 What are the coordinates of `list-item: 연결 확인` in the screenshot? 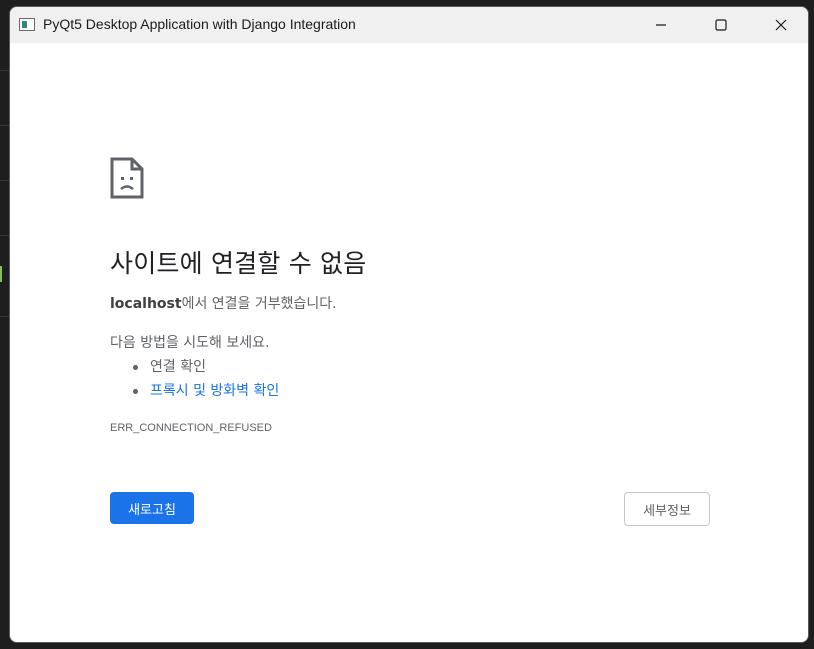 It's located at (194, 367).